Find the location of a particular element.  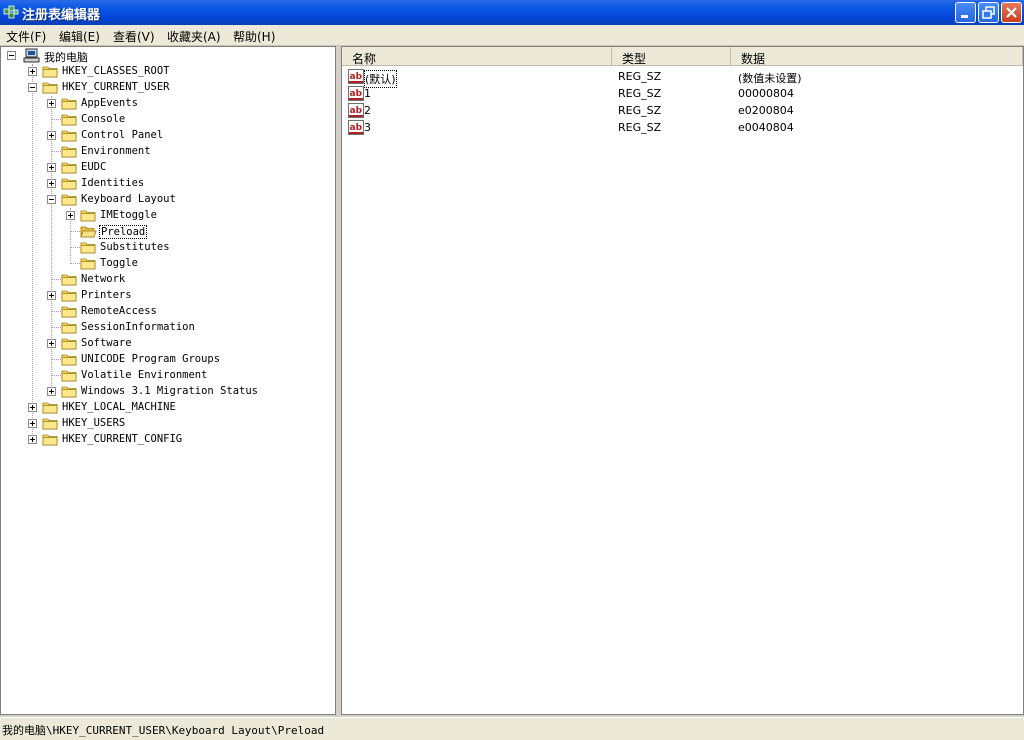

value-name: 2 is located at coordinates (367, 110).